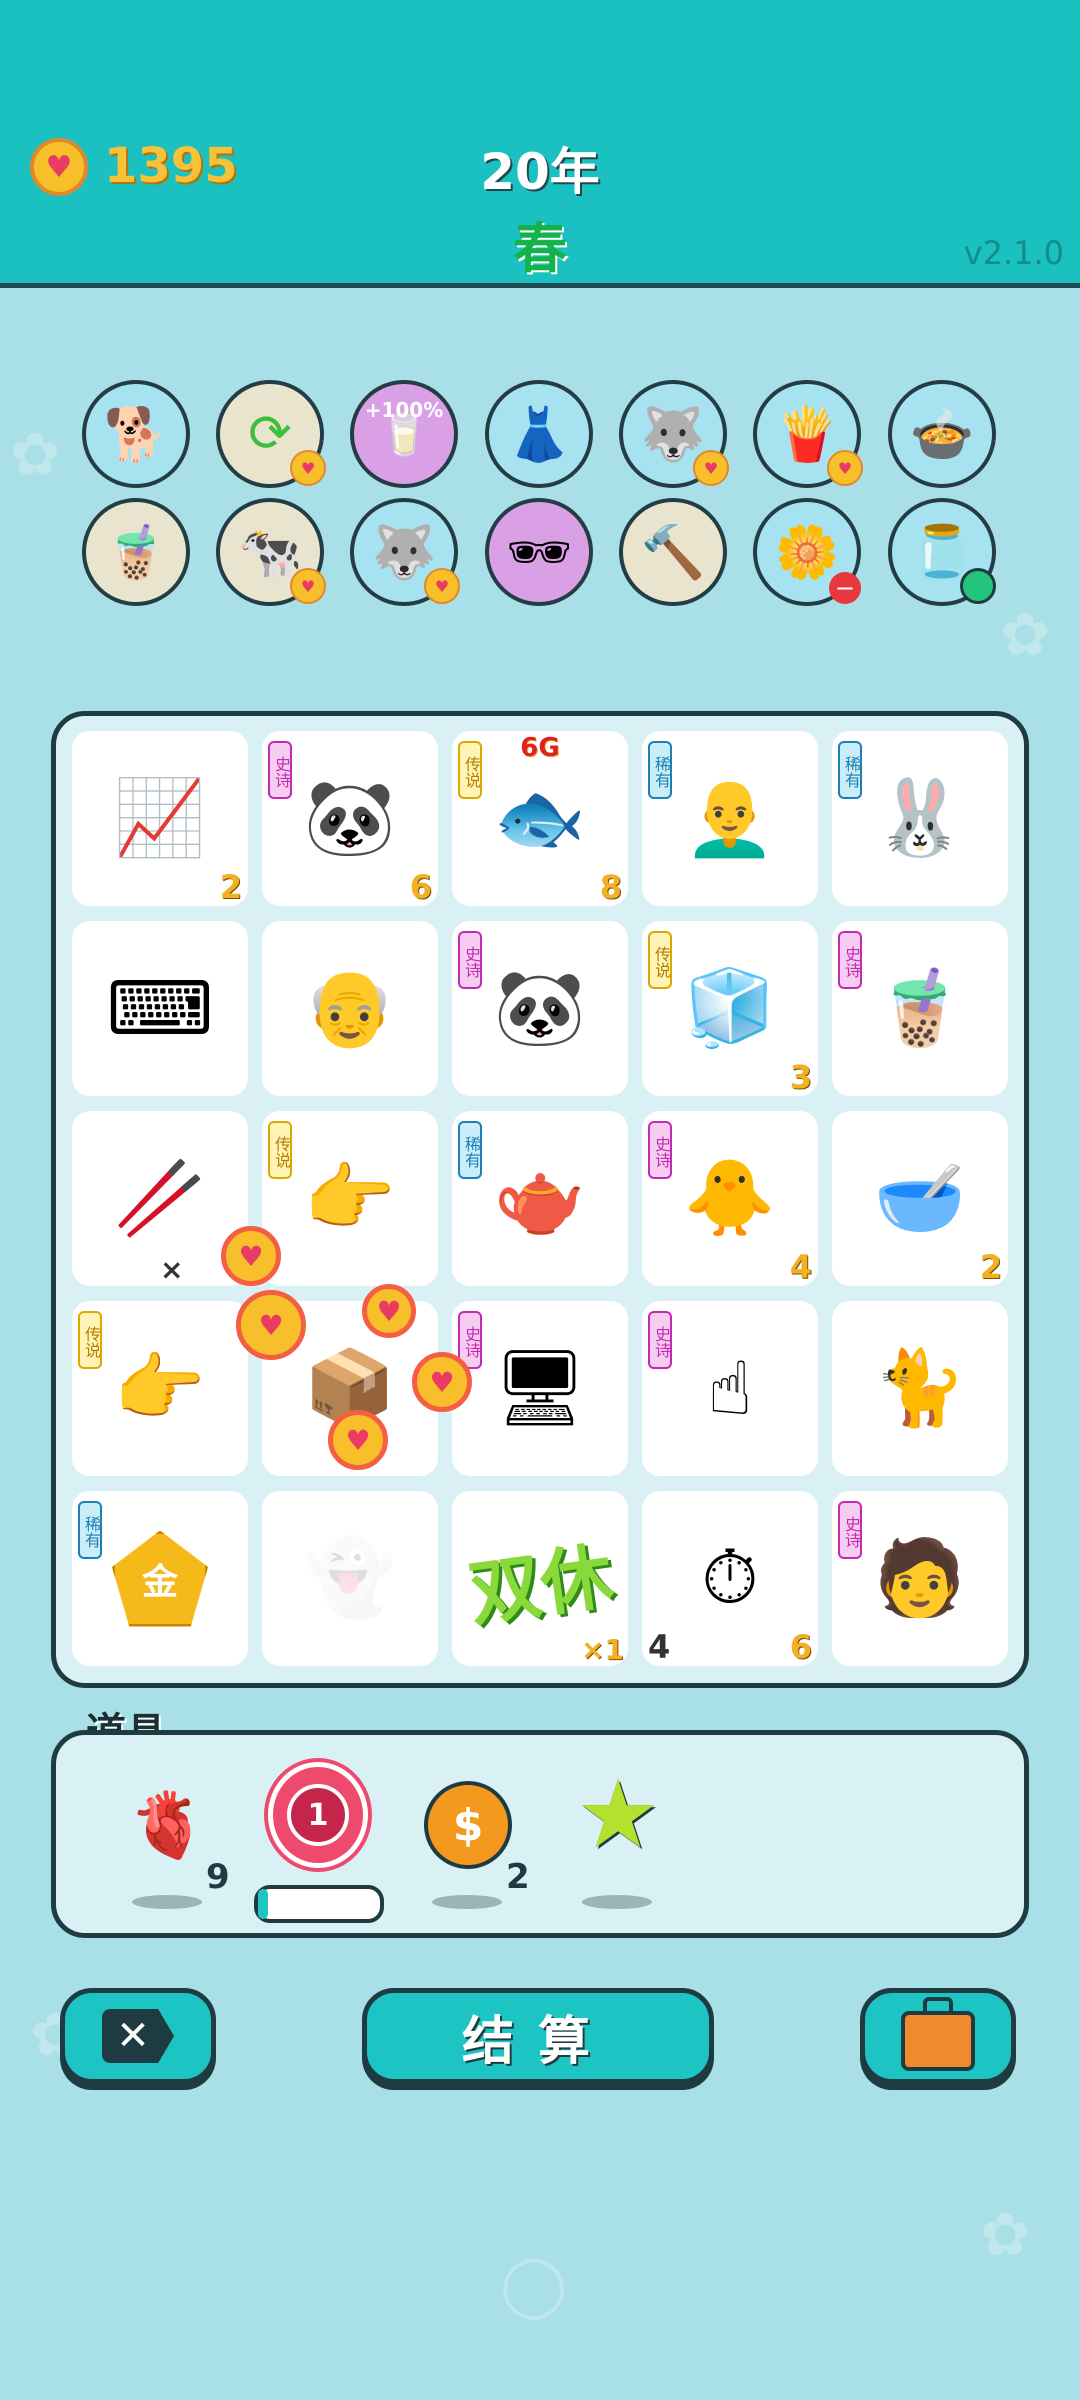  What do you see at coordinates (468, 1825) in the screenshot?
I see `dollar-coin-icon: $` at bounding box center [468, 1825].